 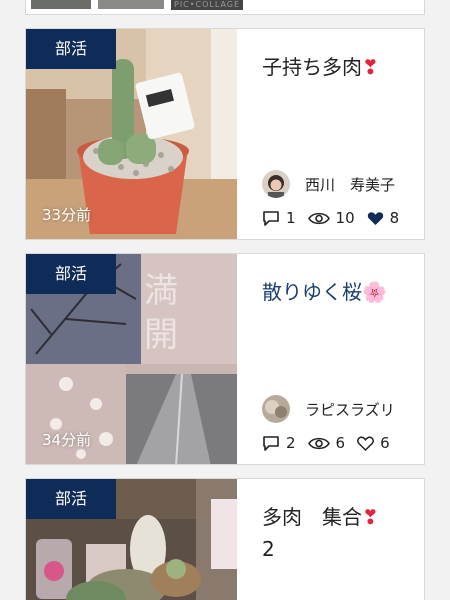 What do you see at coordinates (345, 218) in the screenshot?
I see `view-count-value: 10` at bounding box center [345, 218].